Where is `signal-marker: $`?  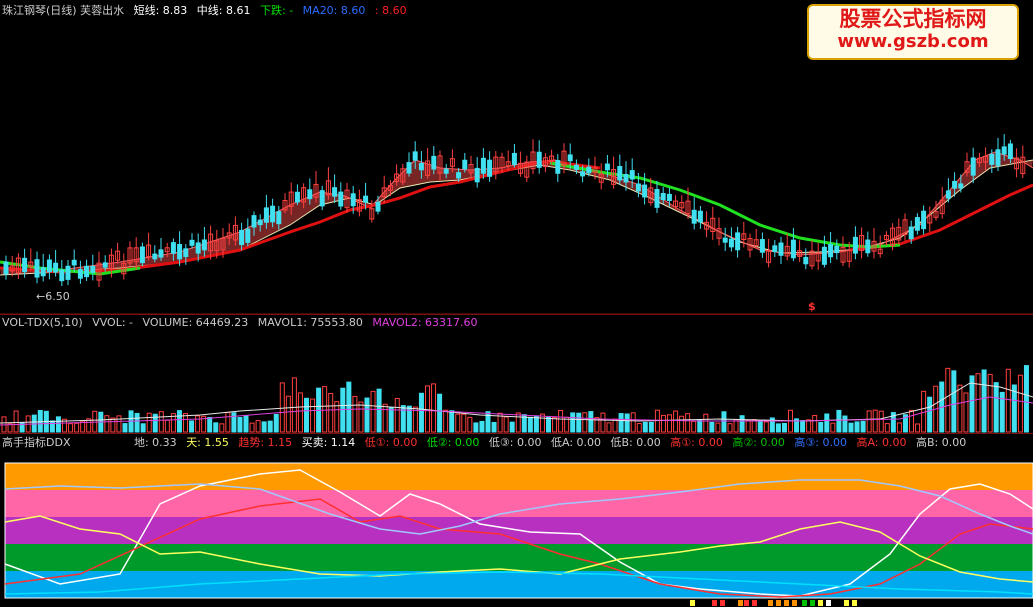 signal-marker: $ is located at coordinates (812, 306).